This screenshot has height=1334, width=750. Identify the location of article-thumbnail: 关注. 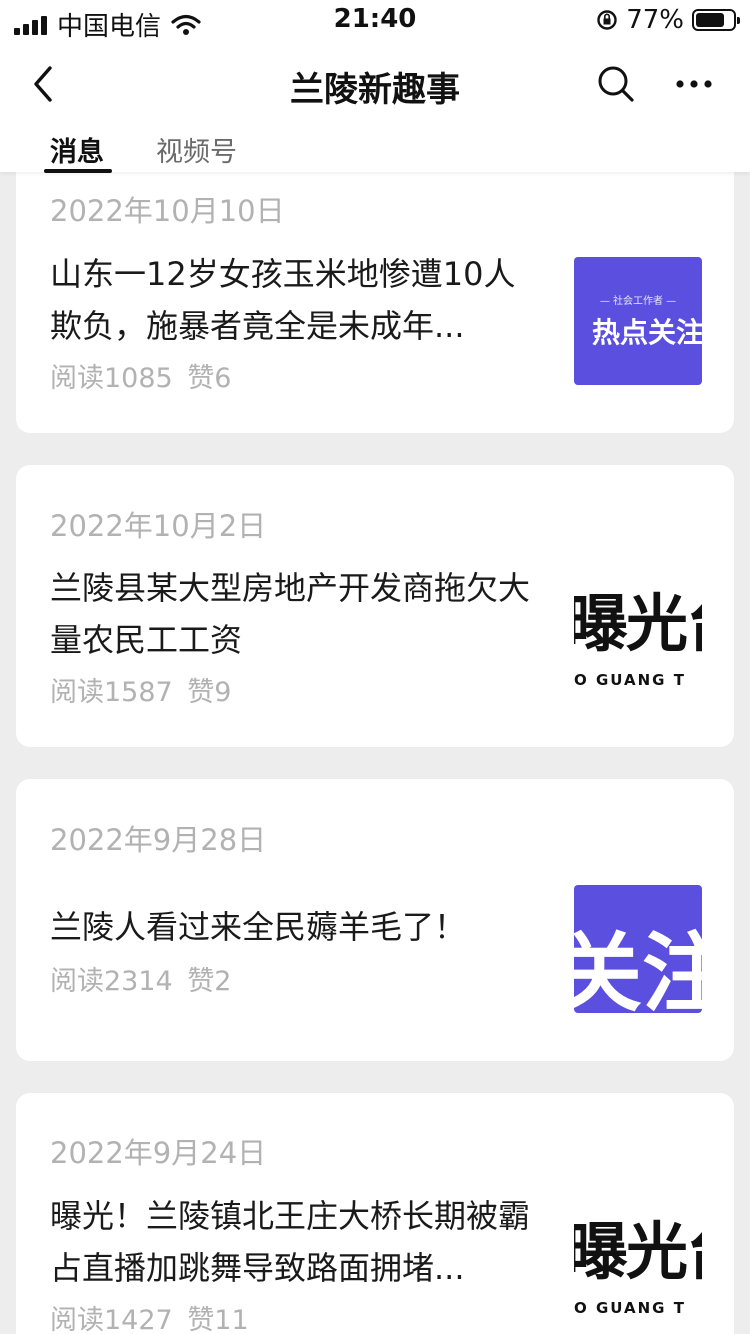
(638, 949).